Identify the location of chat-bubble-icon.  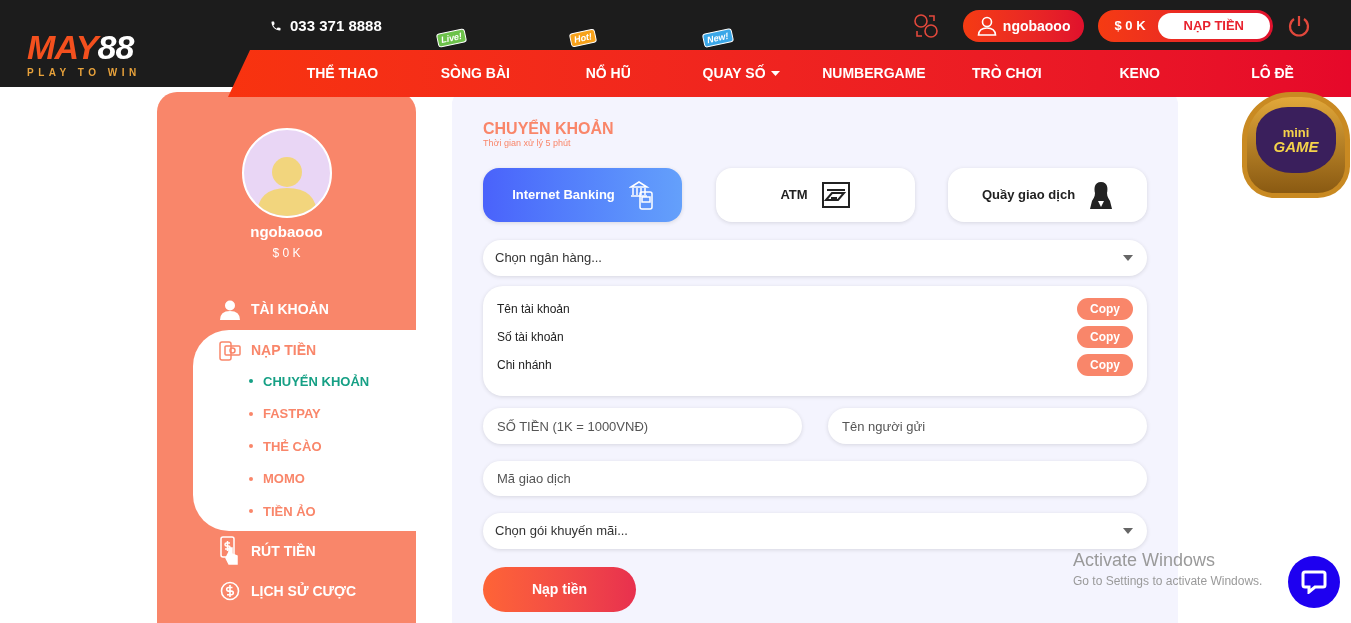
(1314, 582).